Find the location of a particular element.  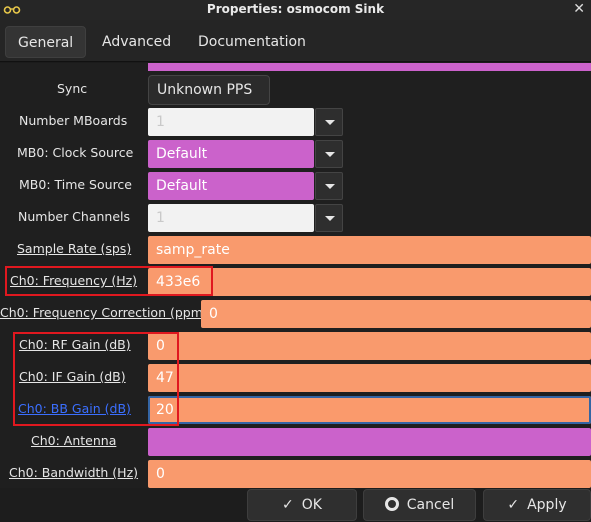

tab-documentation: Documentation is located at coordinates (252, 42).